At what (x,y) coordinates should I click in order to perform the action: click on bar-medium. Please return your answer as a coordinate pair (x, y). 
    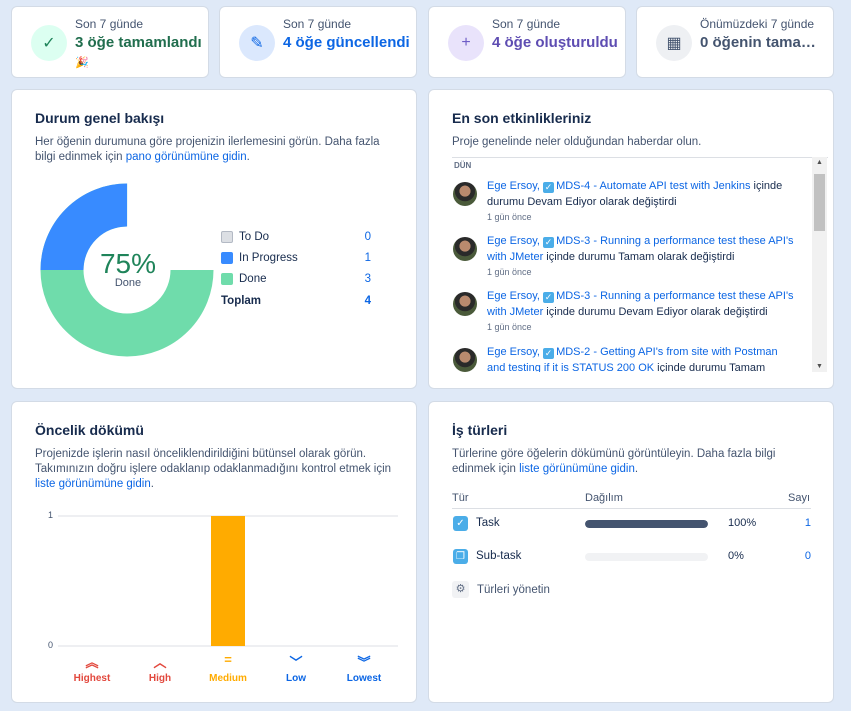
    Looking at the image, I should click on (228, 581).